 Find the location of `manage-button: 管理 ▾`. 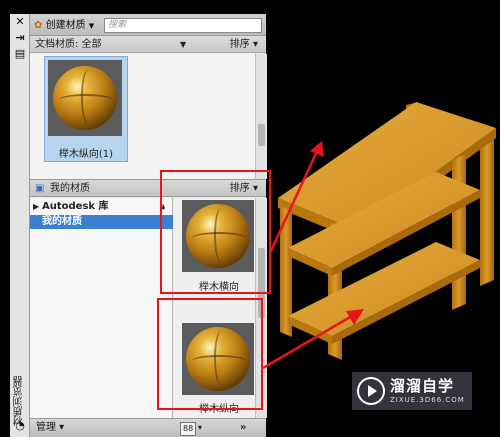

manage-button: 管理 ▾ is located at coordinates (50, 428).